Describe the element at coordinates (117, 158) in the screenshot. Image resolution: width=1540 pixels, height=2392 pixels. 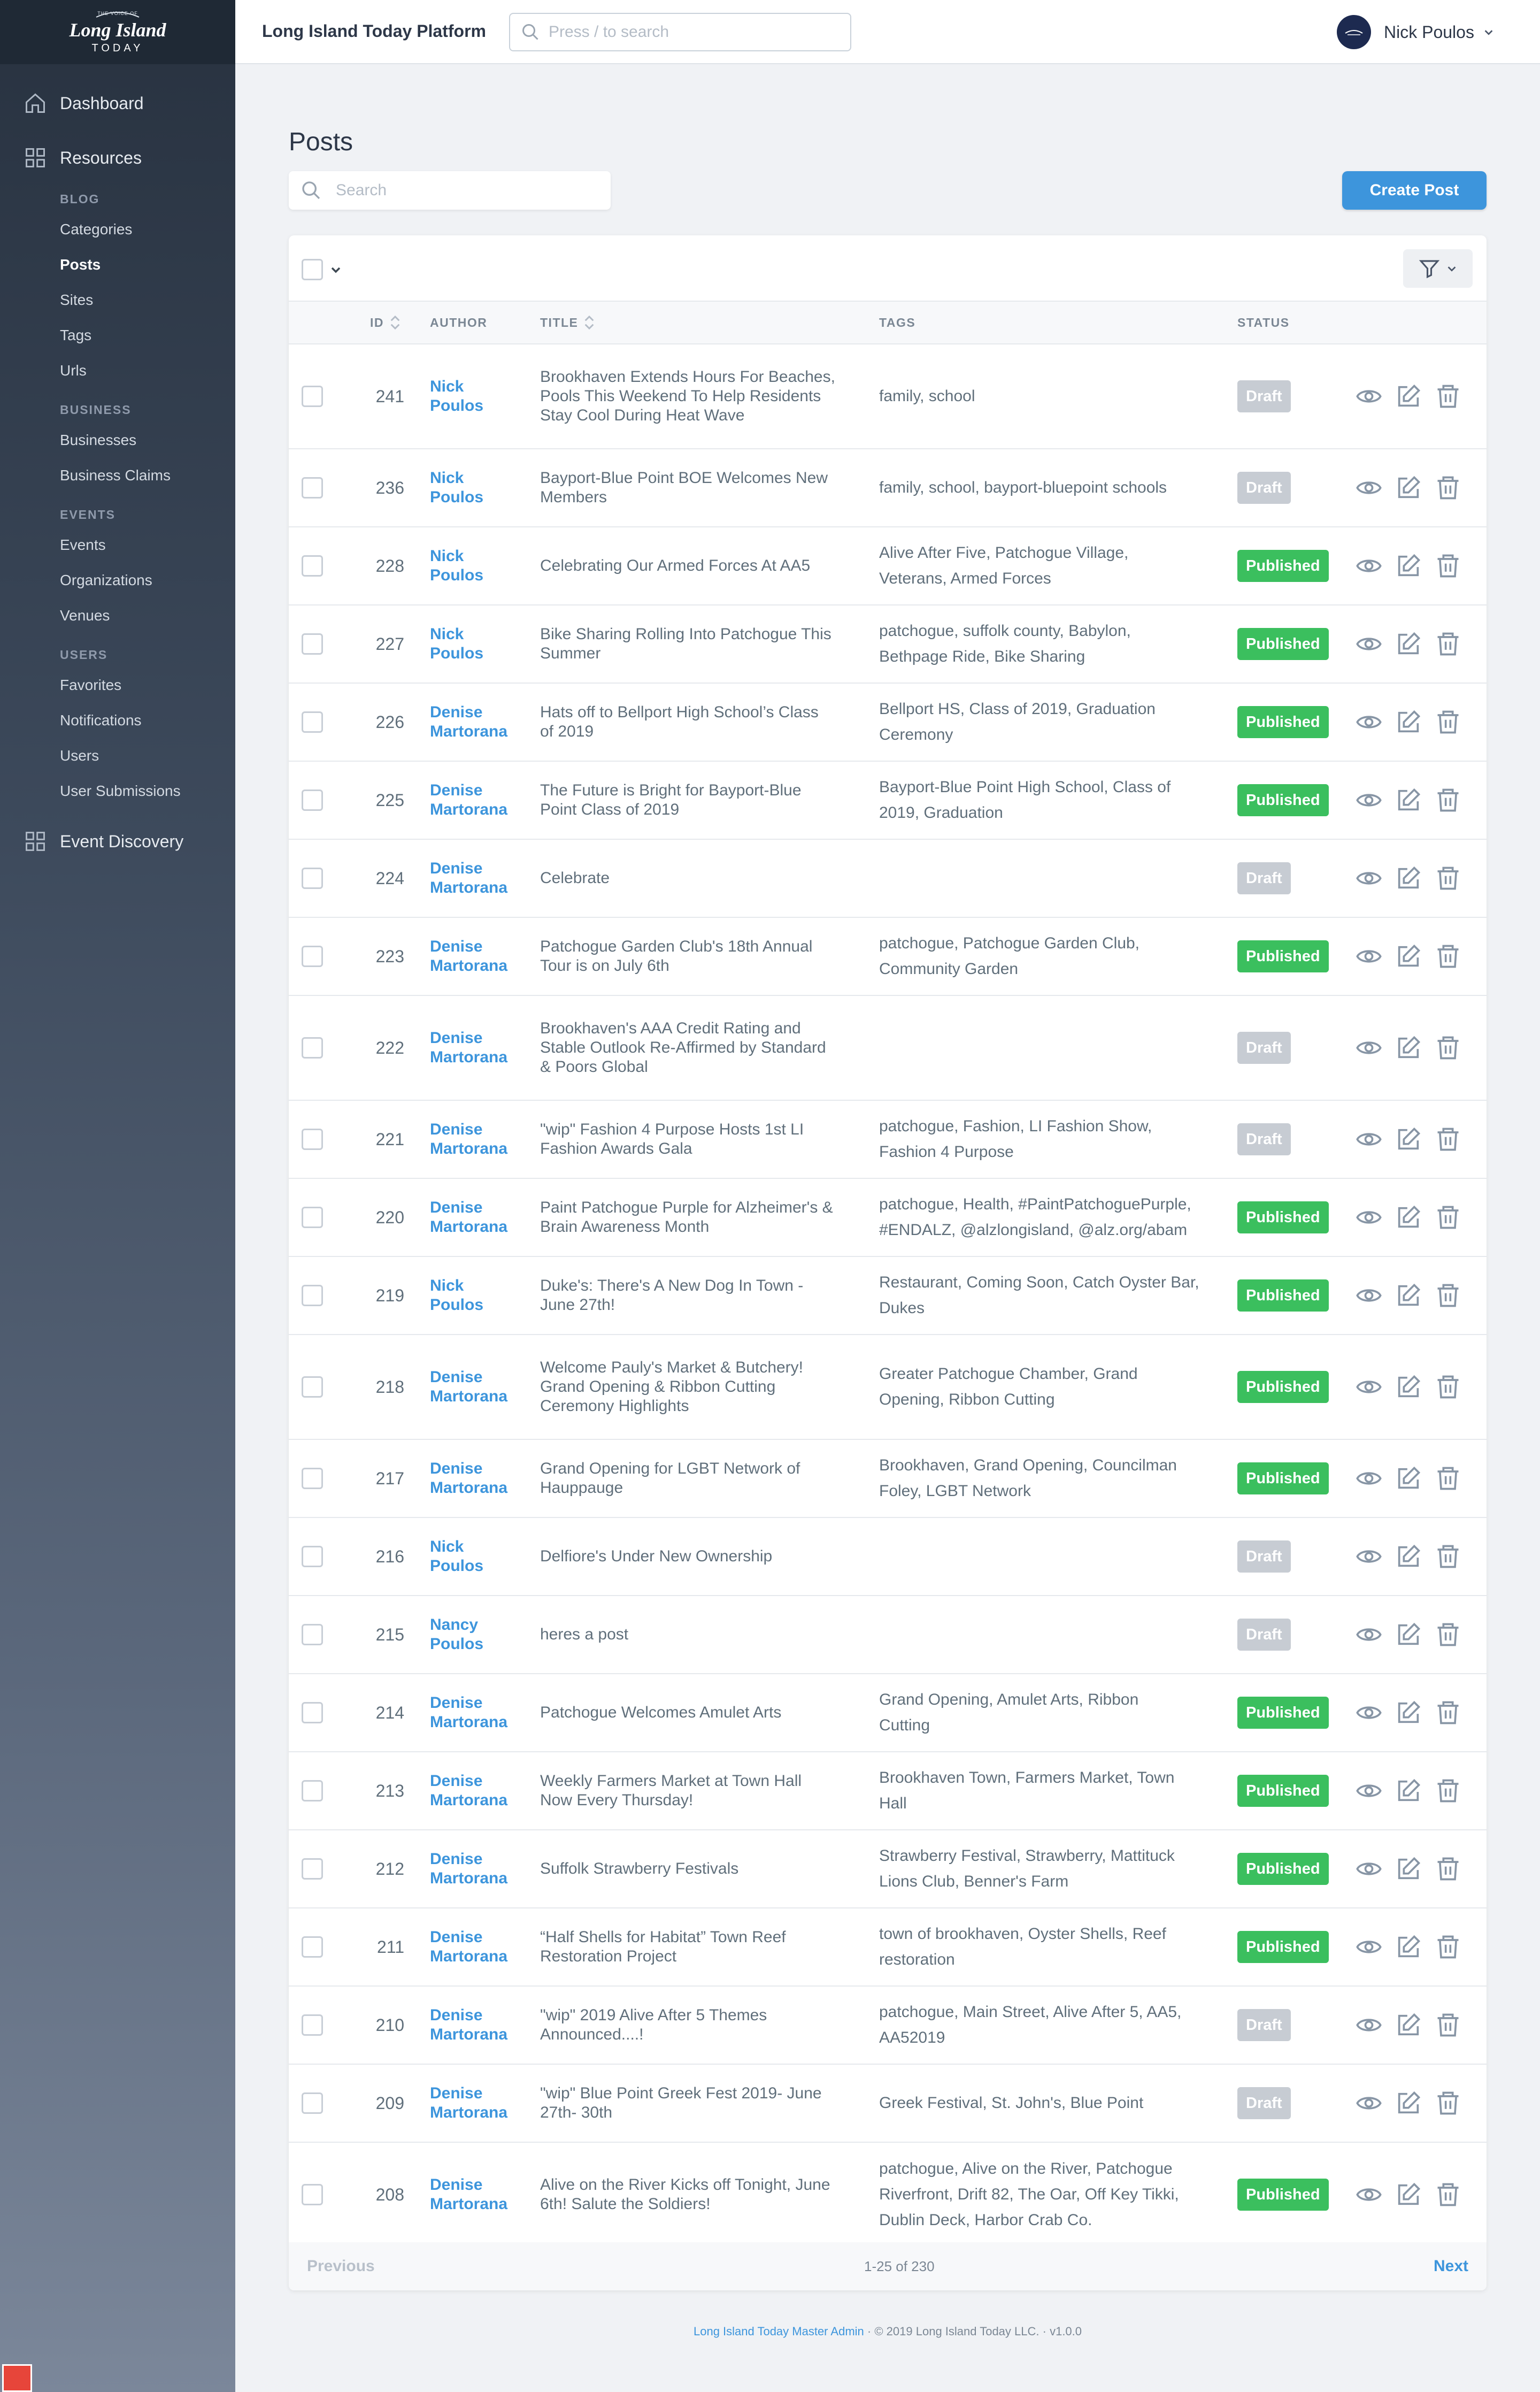
I see `sidebar-item-resources: Resources` at that location.